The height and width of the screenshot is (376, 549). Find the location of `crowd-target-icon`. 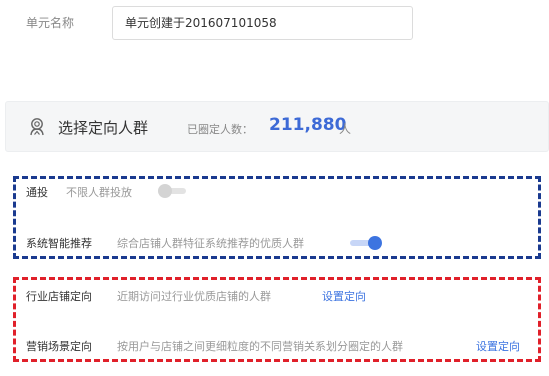

crowd-target-icon is located at coordinates (37, 127).